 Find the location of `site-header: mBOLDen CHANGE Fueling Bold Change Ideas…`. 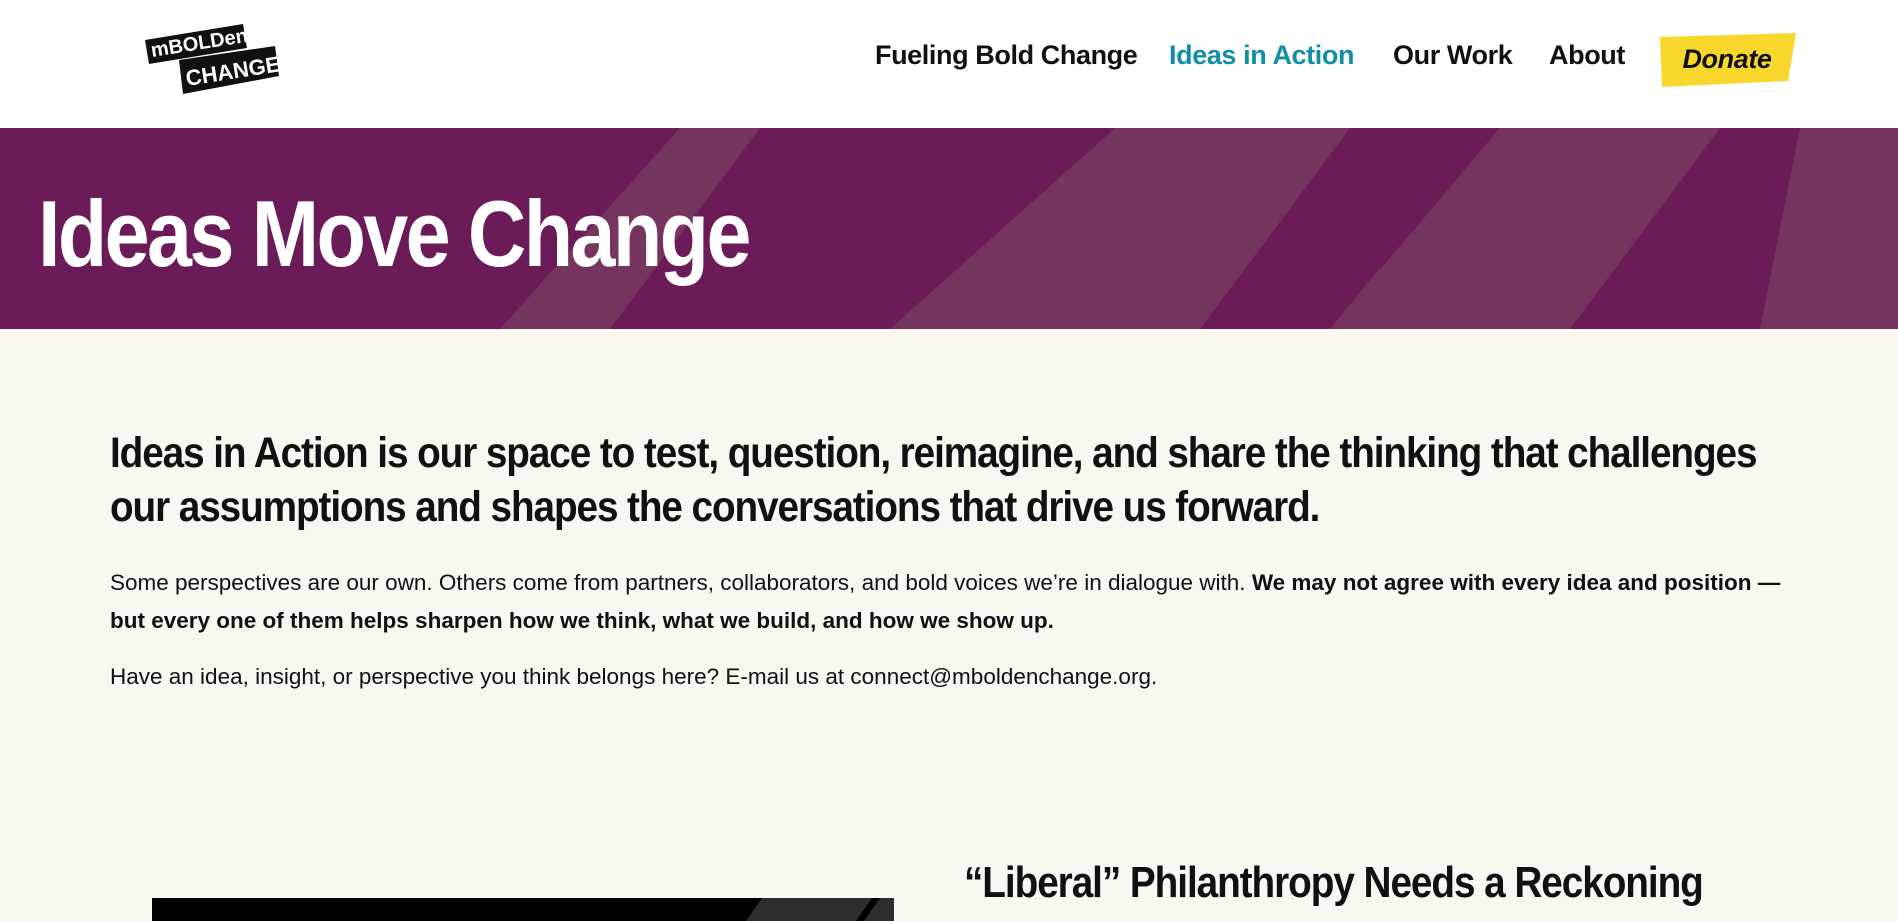

site-header: mBOLDen CHANGE Fueling Bold Change Ideas… is located at coordinates (949, 64).